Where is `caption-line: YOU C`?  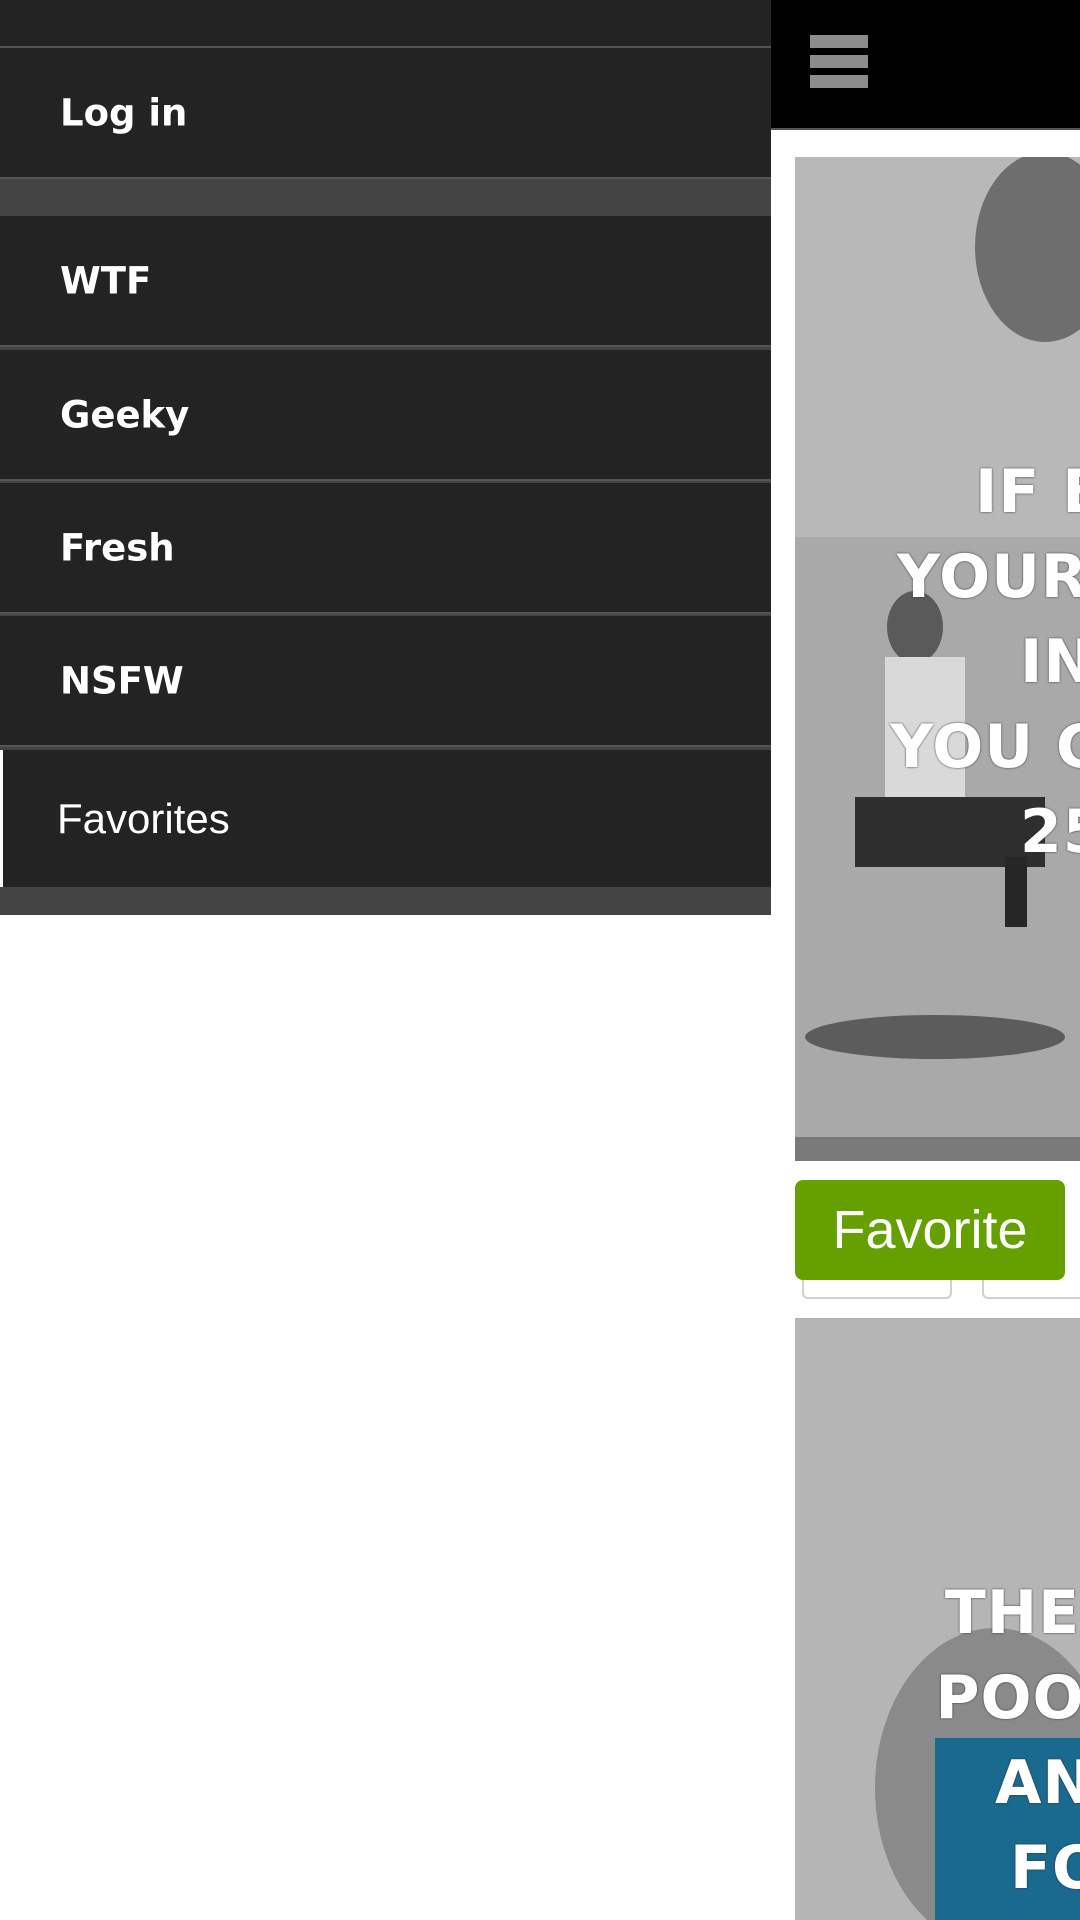 caption-line: YOU C is located at coordinates (985, 747).